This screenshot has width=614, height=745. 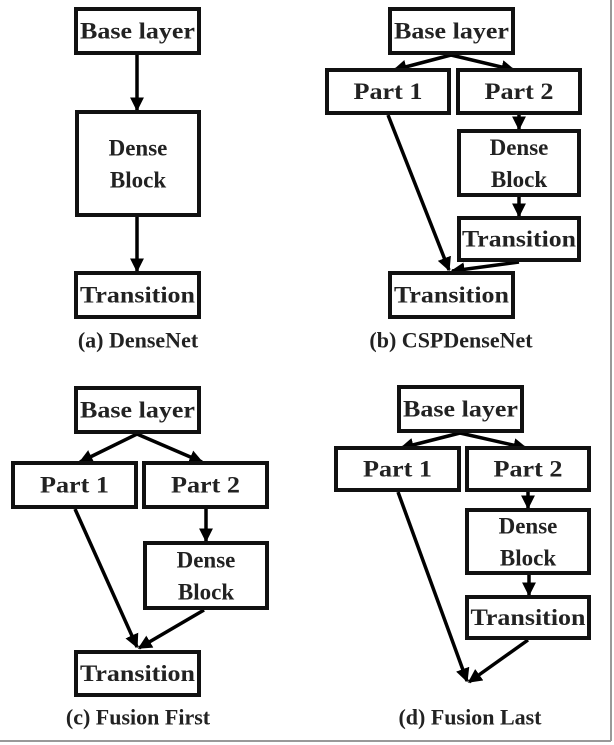 I want to click on panel-caption: (b) CSPDenseNet, so click(x=451, y=340).